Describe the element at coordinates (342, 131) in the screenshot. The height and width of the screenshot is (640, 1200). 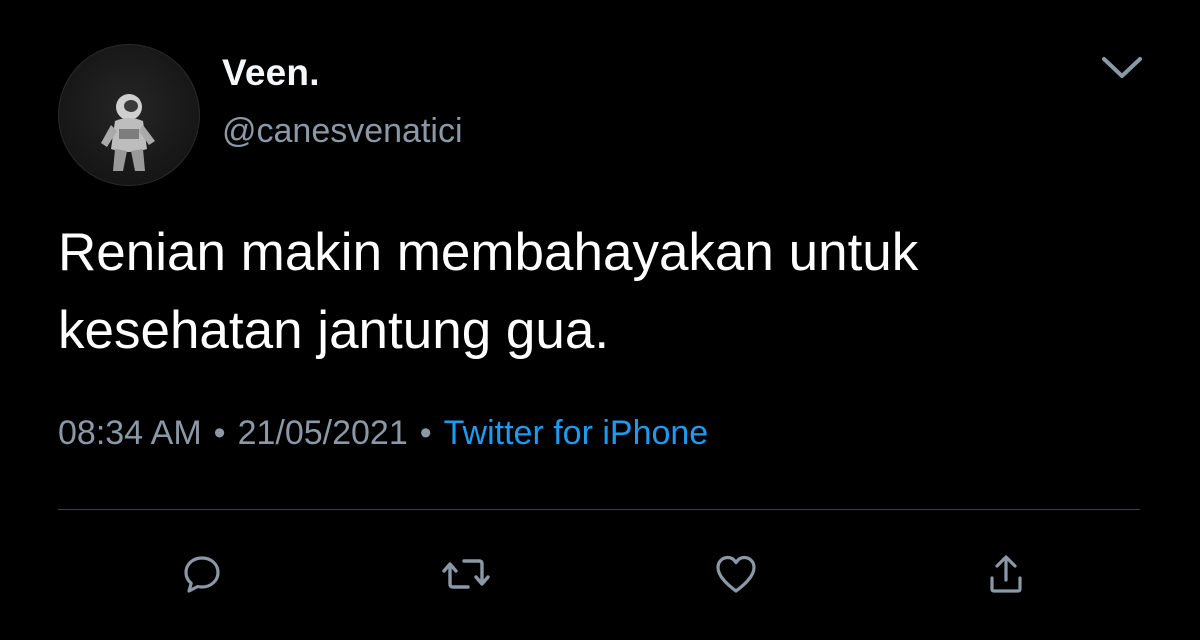
I see `user-handle: @canesvenatici` at that location.